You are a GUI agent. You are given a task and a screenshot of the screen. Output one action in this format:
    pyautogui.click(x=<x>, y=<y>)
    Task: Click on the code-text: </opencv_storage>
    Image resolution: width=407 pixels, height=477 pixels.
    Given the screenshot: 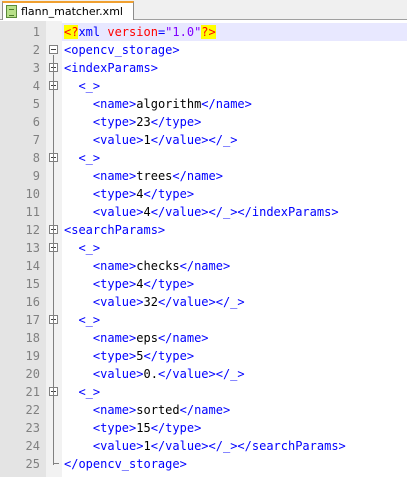 What is the action you would take?
    pyautogui.click(x=125, y=464)
    